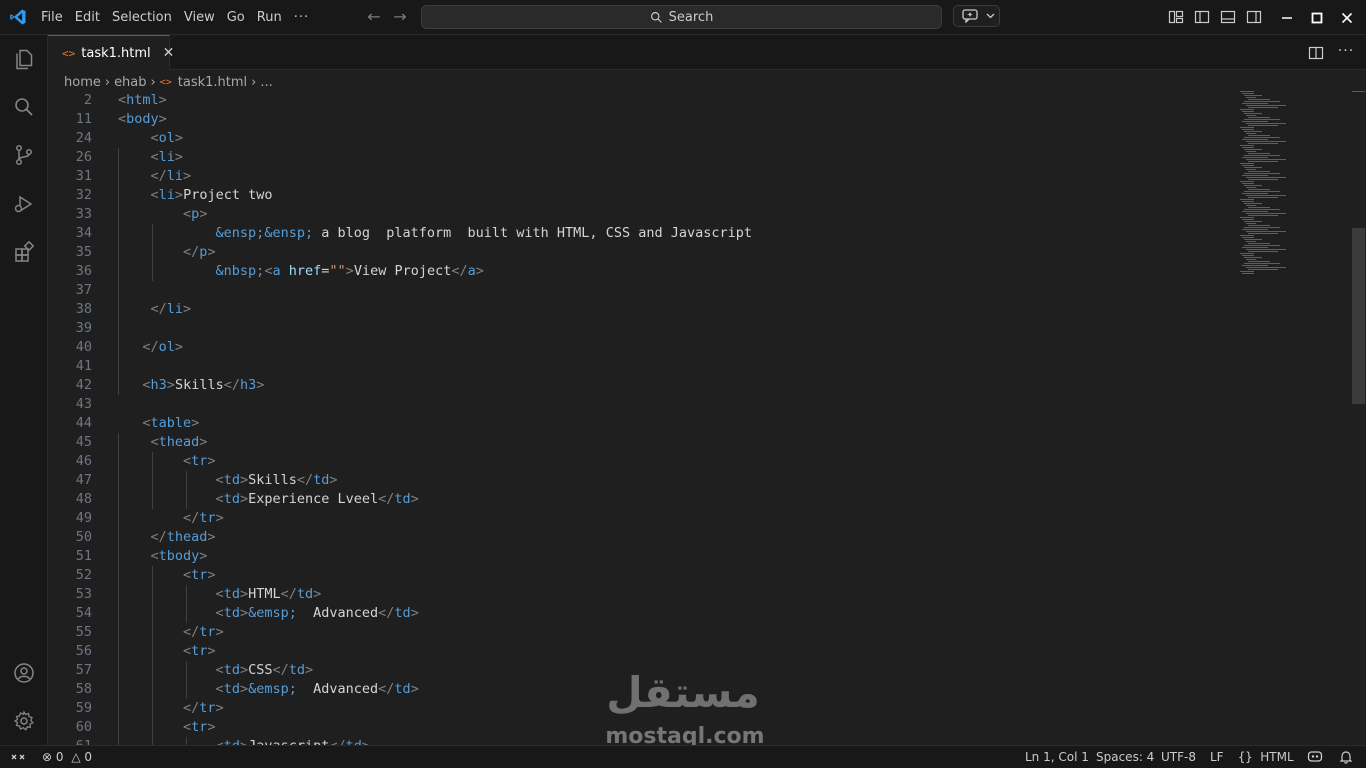 This screenshot has height=768, width=1366. Describe the element at coordinates (83, 195) in the screenshot. I see `line-number: 32` at that location.